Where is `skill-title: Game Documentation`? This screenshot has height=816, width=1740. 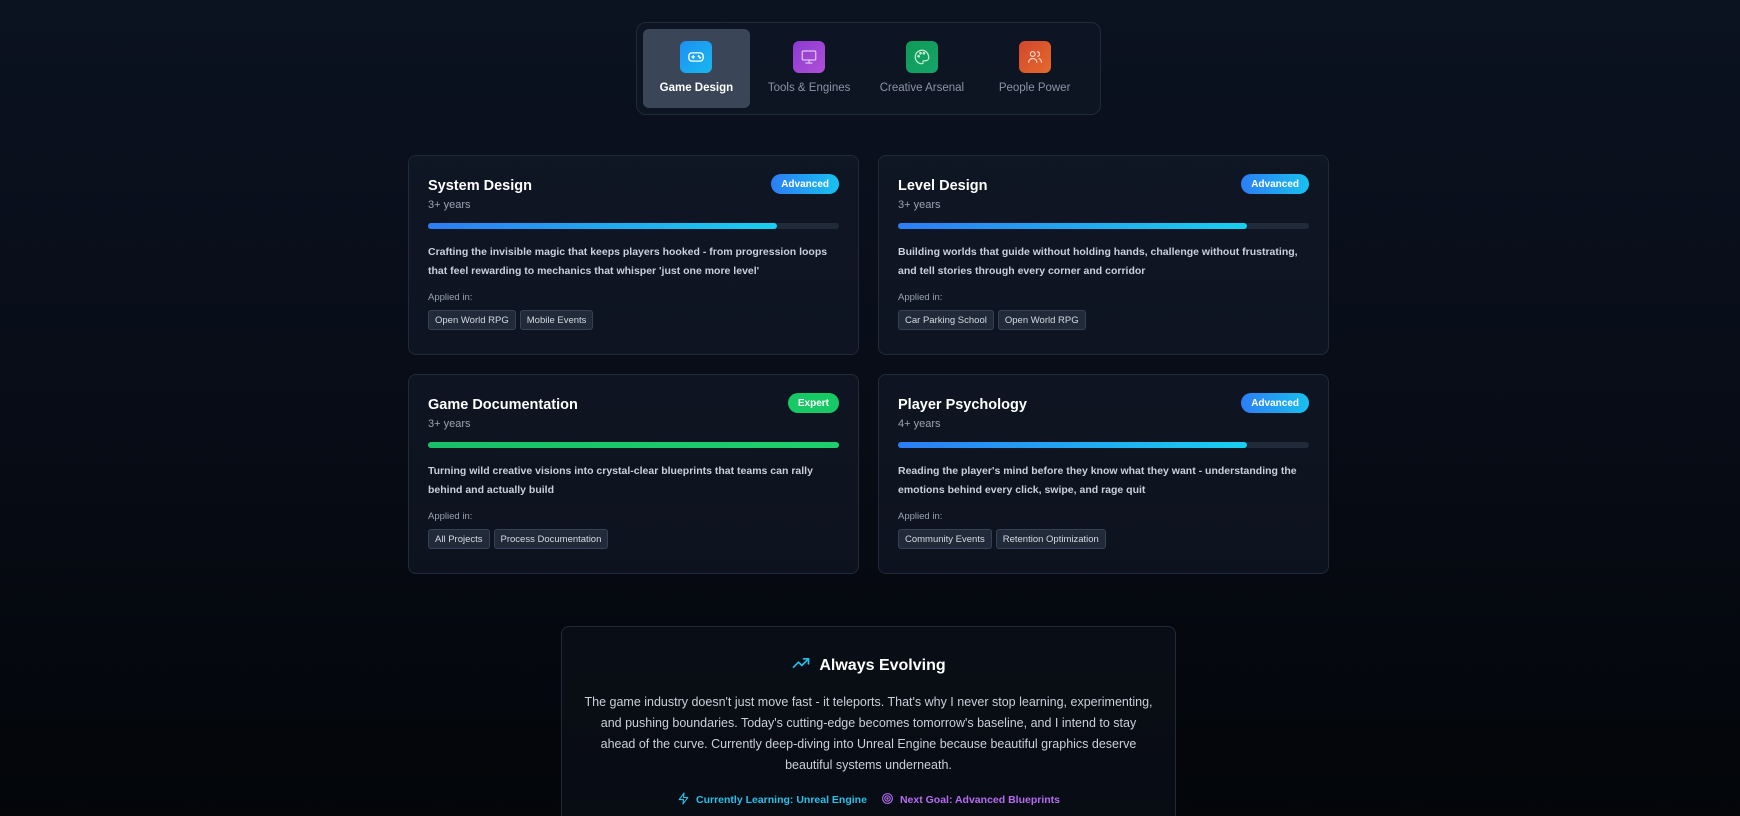
skill-title: Game Documentation is located at coordinates (503, 405).